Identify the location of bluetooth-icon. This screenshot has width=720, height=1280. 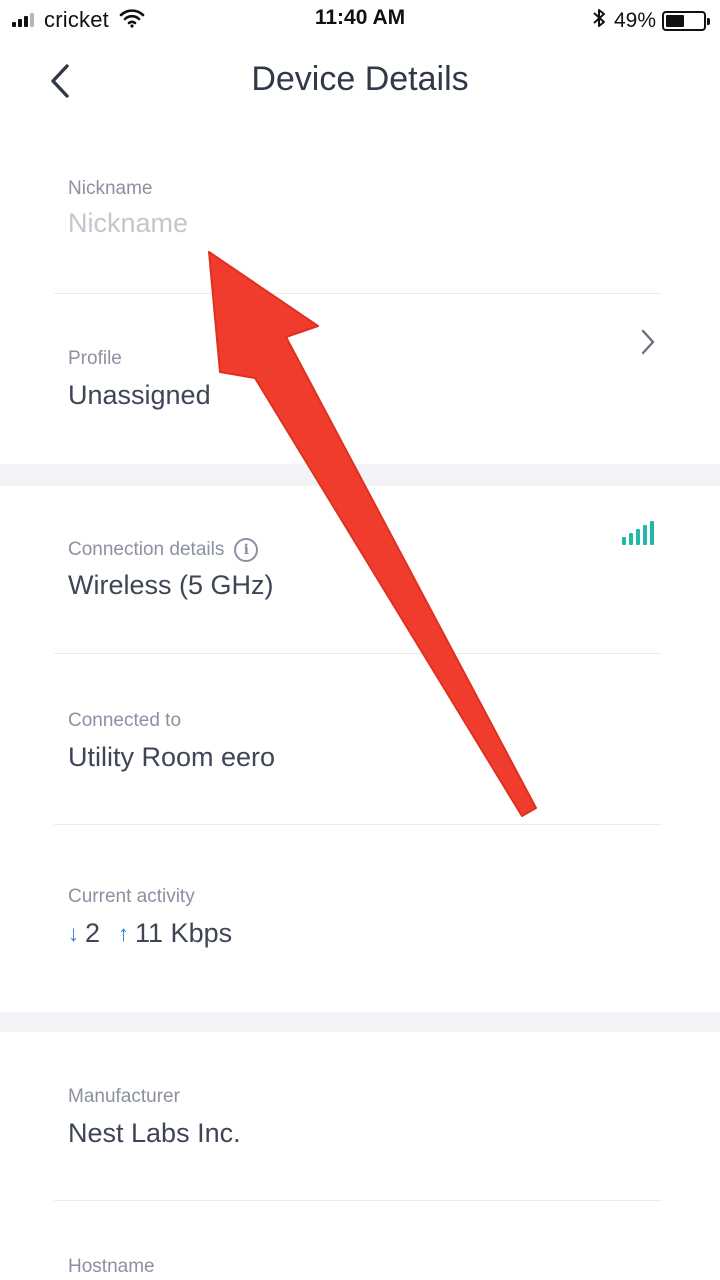
(599, 20).